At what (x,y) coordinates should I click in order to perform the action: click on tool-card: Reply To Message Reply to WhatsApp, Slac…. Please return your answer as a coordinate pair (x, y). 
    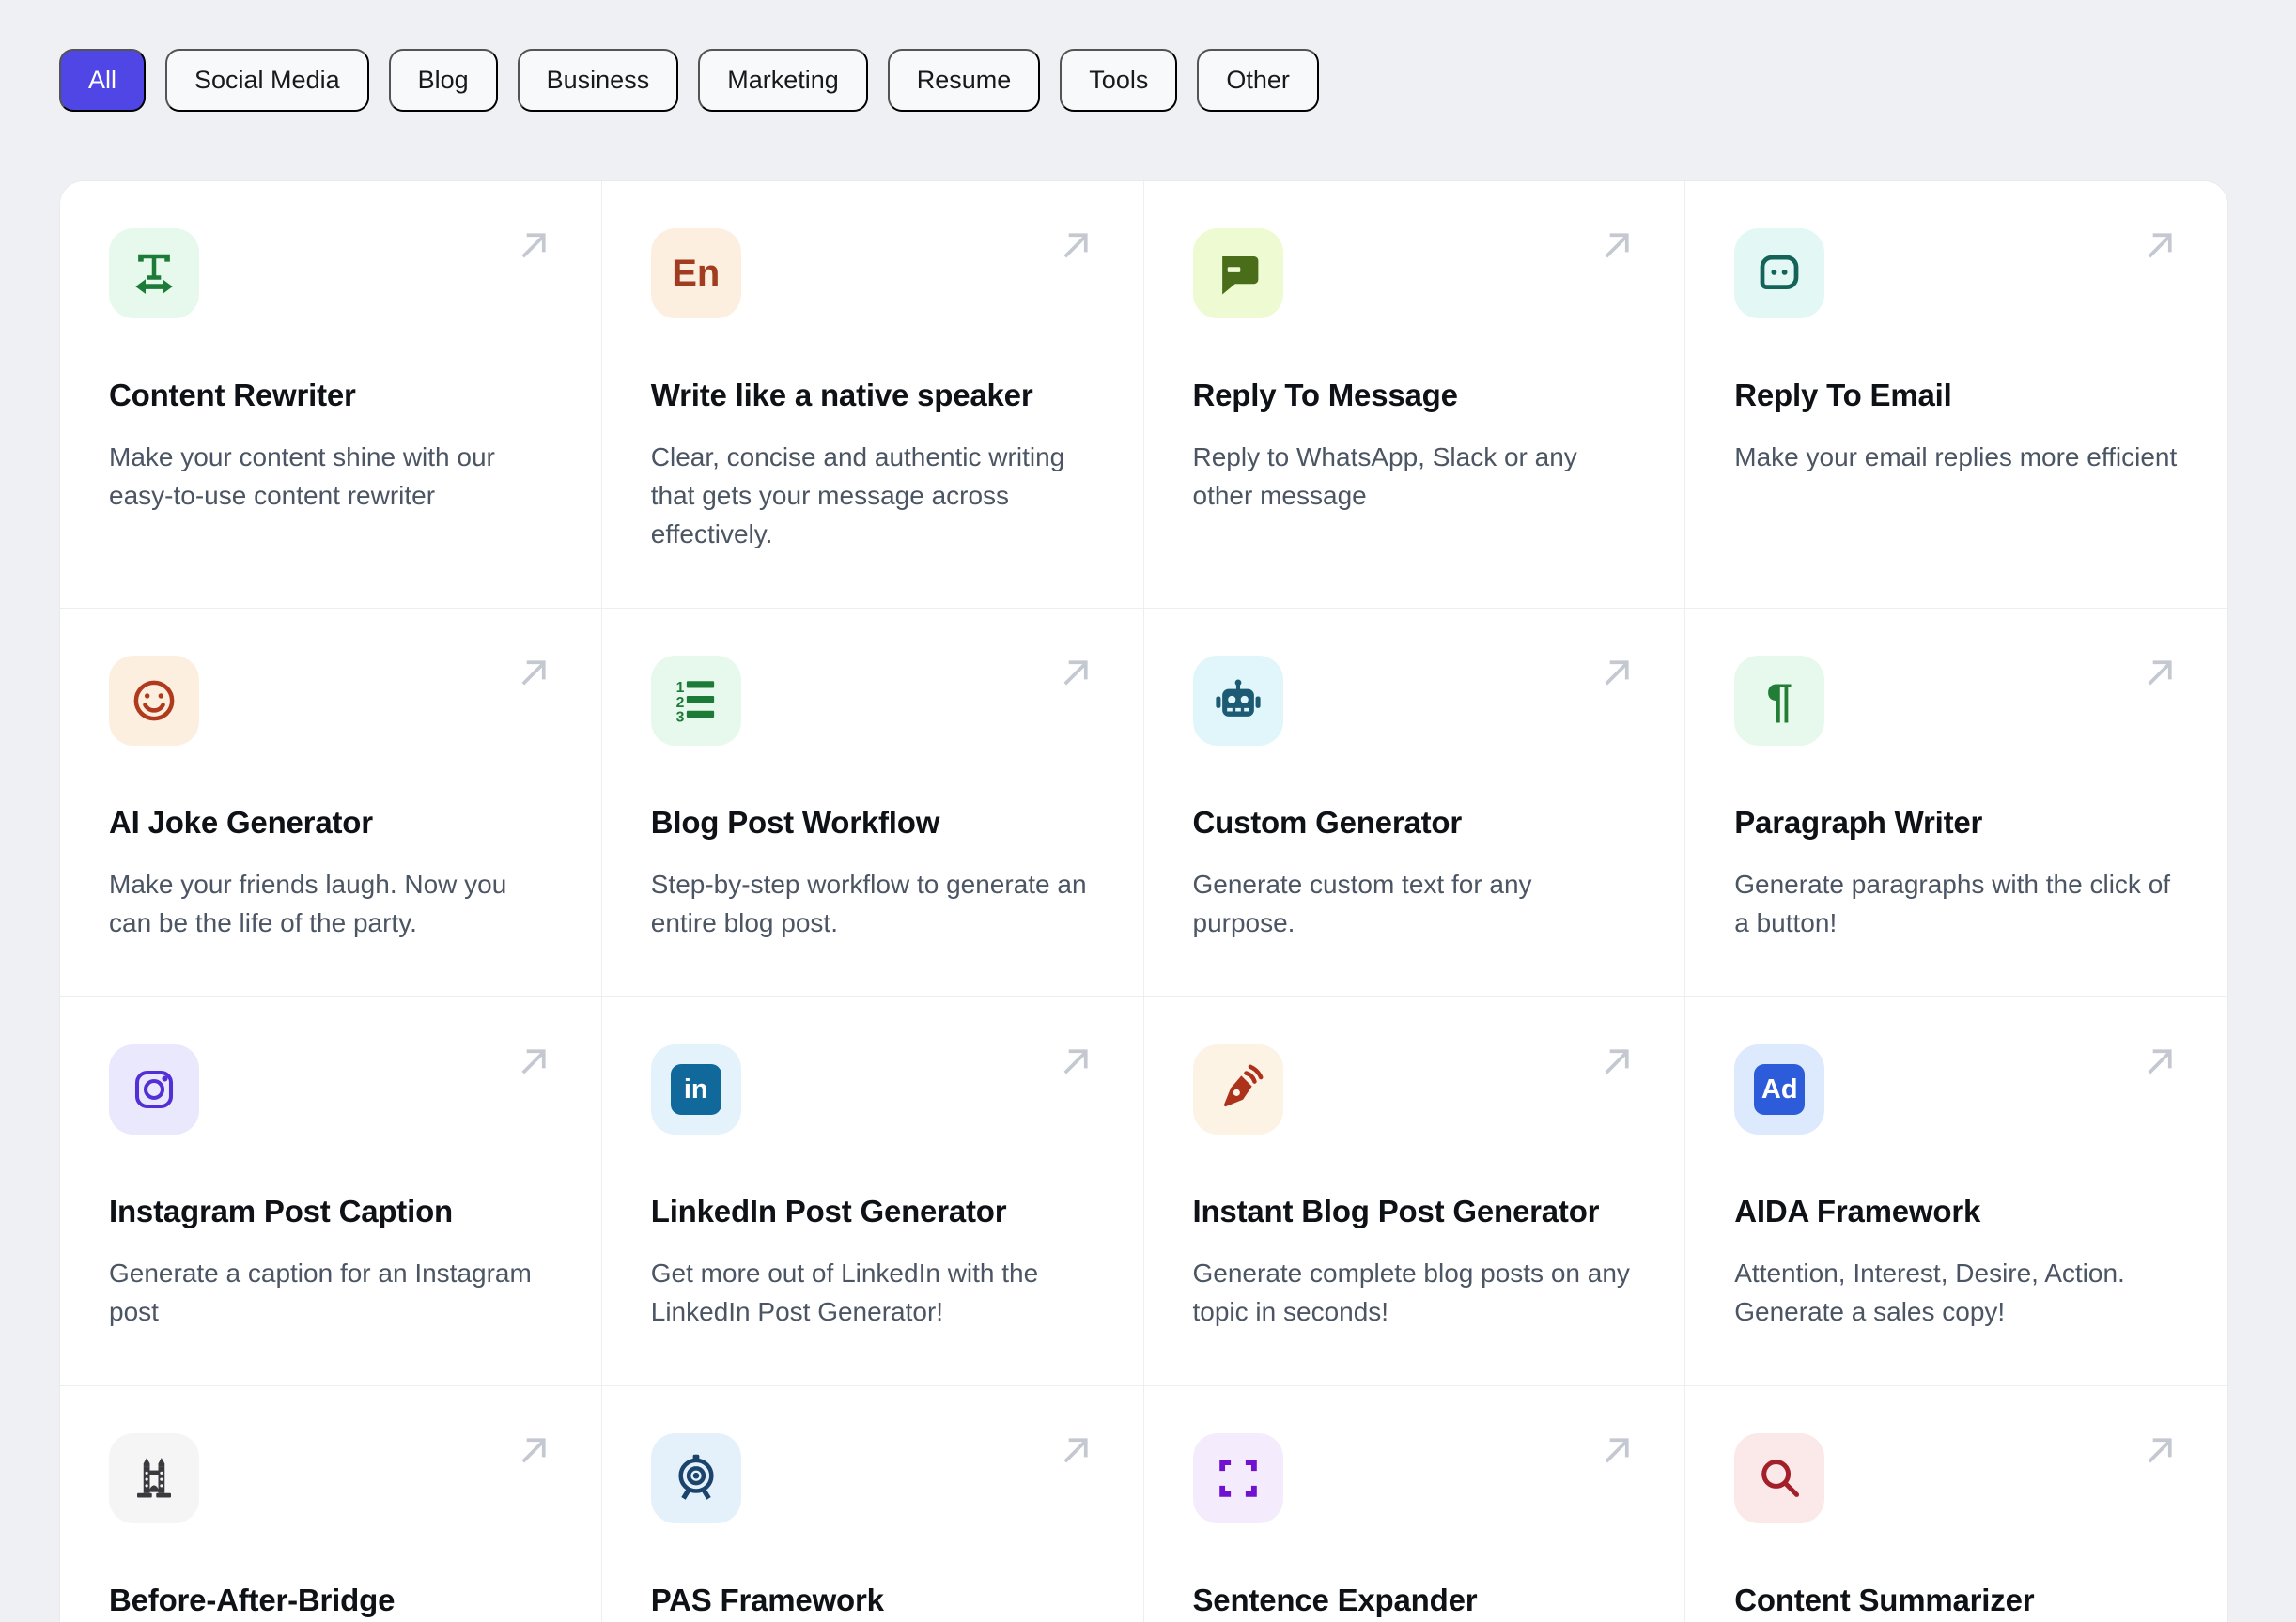
    Looking at the image, I should click on (1414, 395).